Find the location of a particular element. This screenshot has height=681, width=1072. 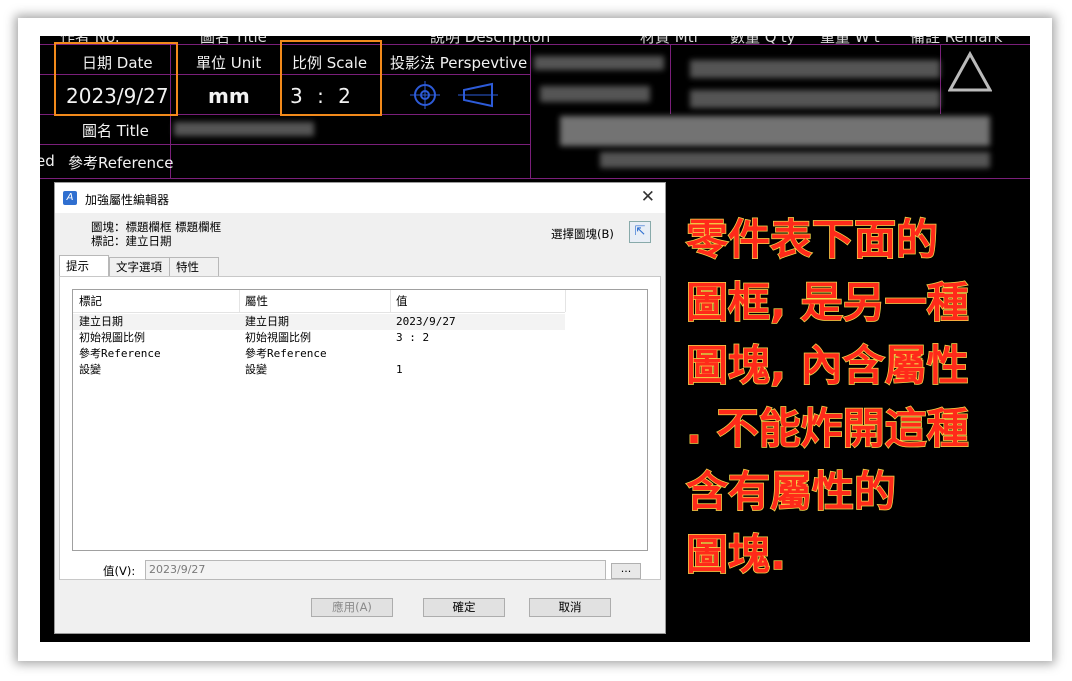

block-info: 圖塊：標題欄框 標題欄框 標記：建立日期 is located at coordinates (156, 234).